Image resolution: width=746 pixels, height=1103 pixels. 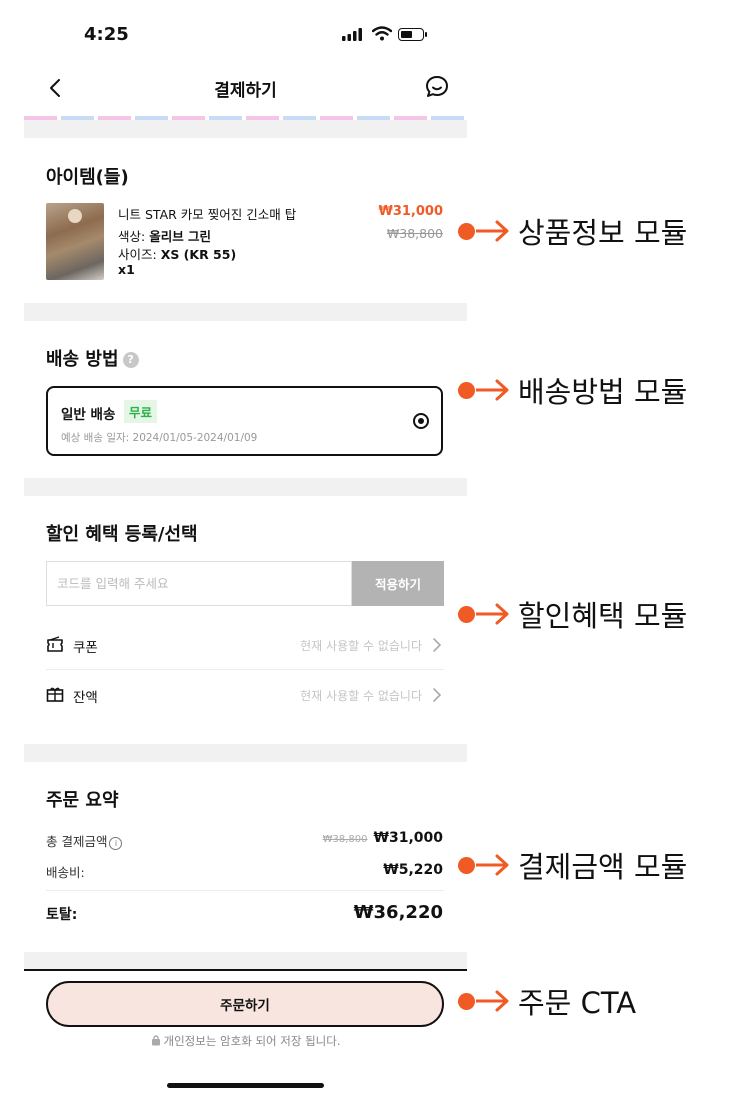 What do you see at coordinates (155, 1040) in the screenshot?
I see `lock-icon` at bounding box center [155, 1040].